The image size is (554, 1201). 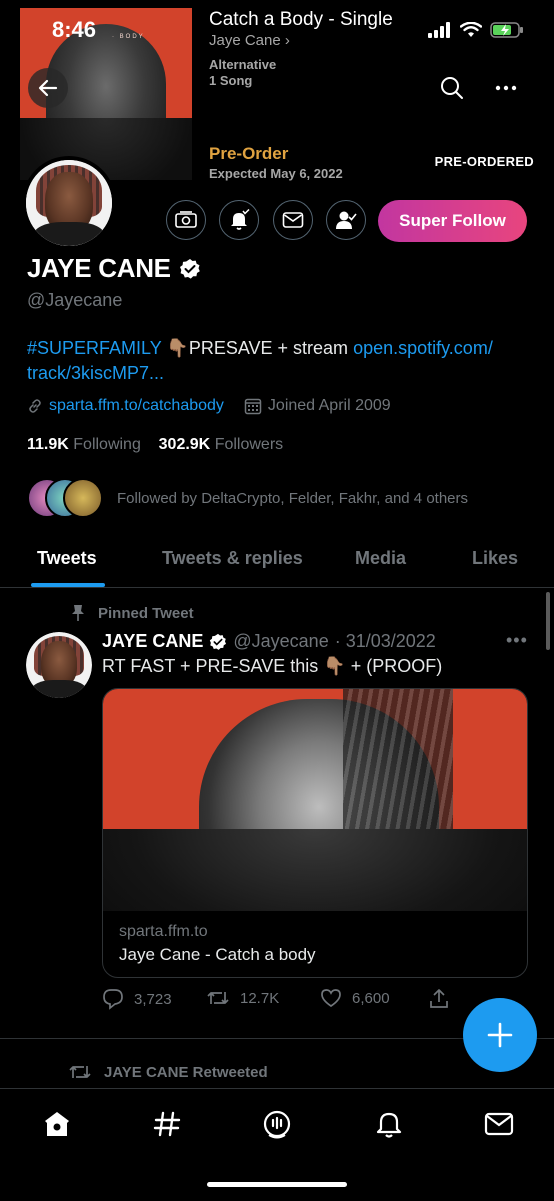 I want to click on like-button: 6,600, so click(x=355, y=998).